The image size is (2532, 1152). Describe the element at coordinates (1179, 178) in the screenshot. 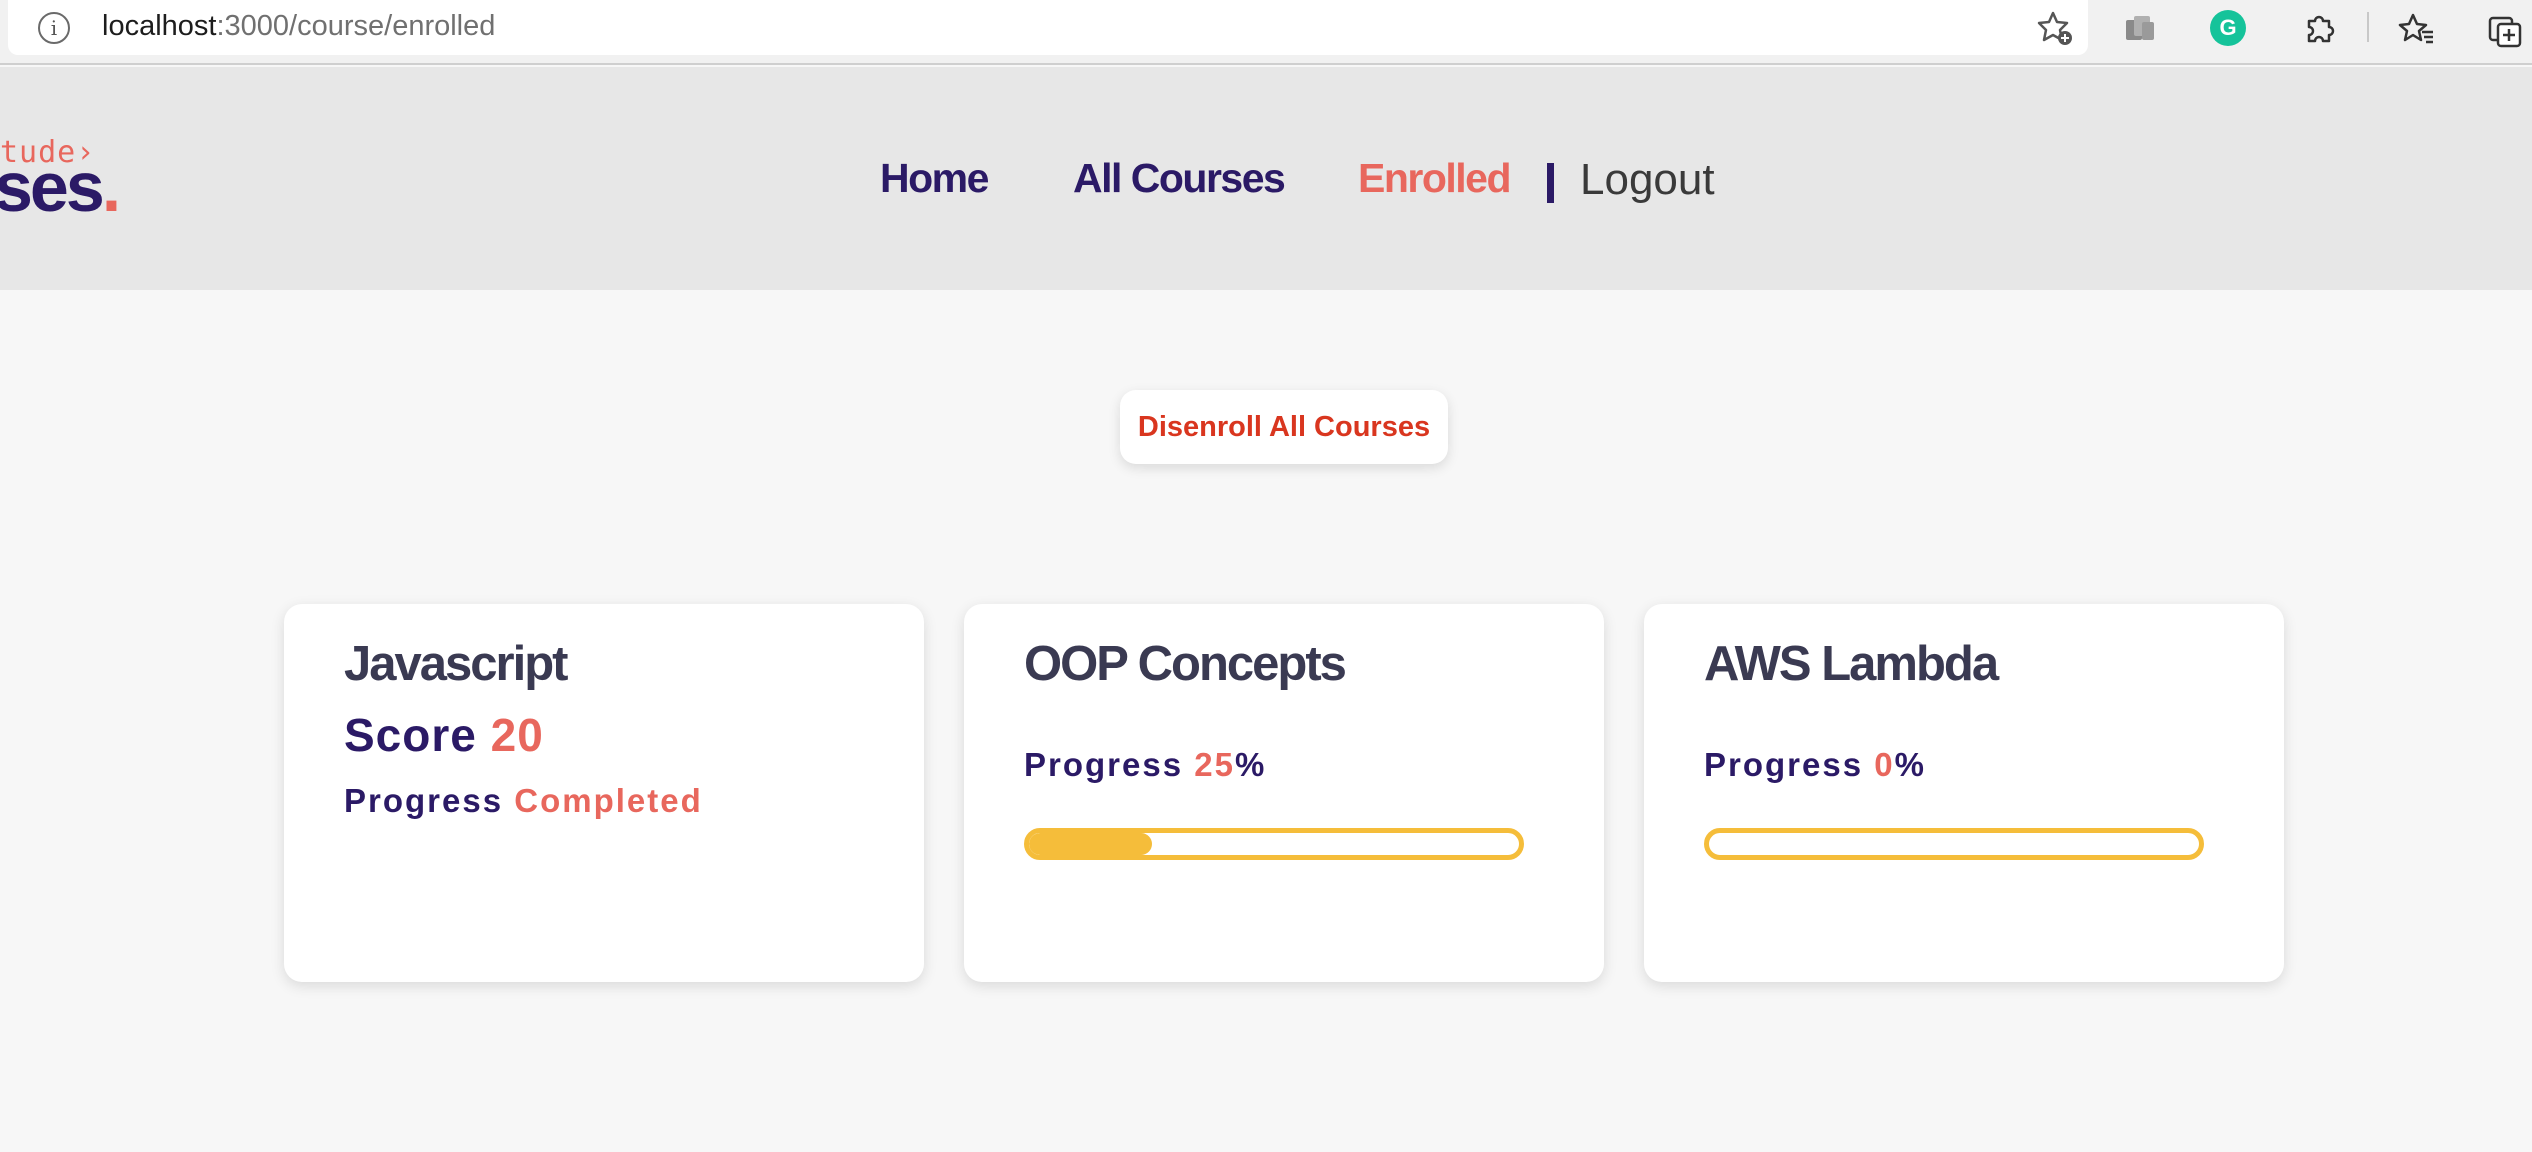

I see `nav-all-courses-link: All Courses` at that location.